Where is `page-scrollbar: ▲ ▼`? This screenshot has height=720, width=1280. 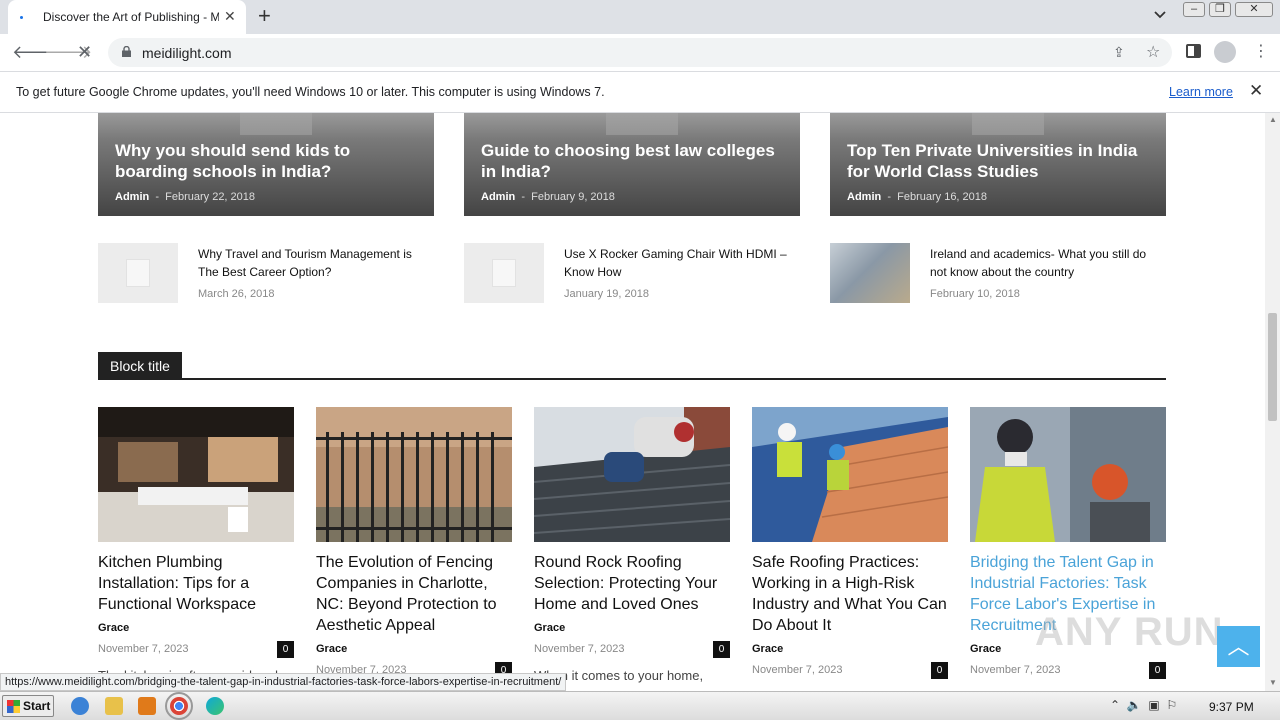
page-scrollbar: ▲ ▼ is located at coordinates (1272, 402).